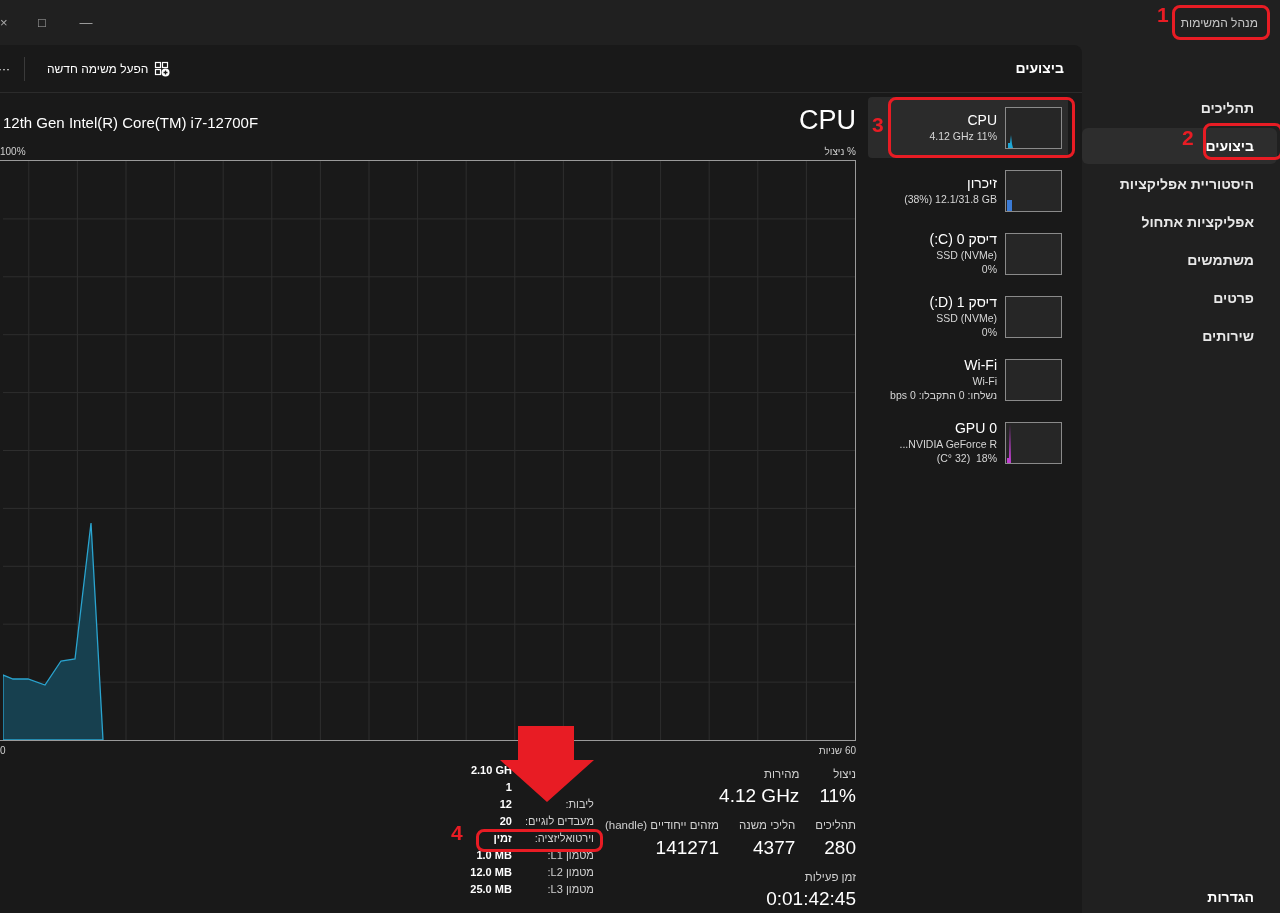 The width and height of the screenshot is (1280, 913). I want to click on detail-value: 1, so click(508, 787).